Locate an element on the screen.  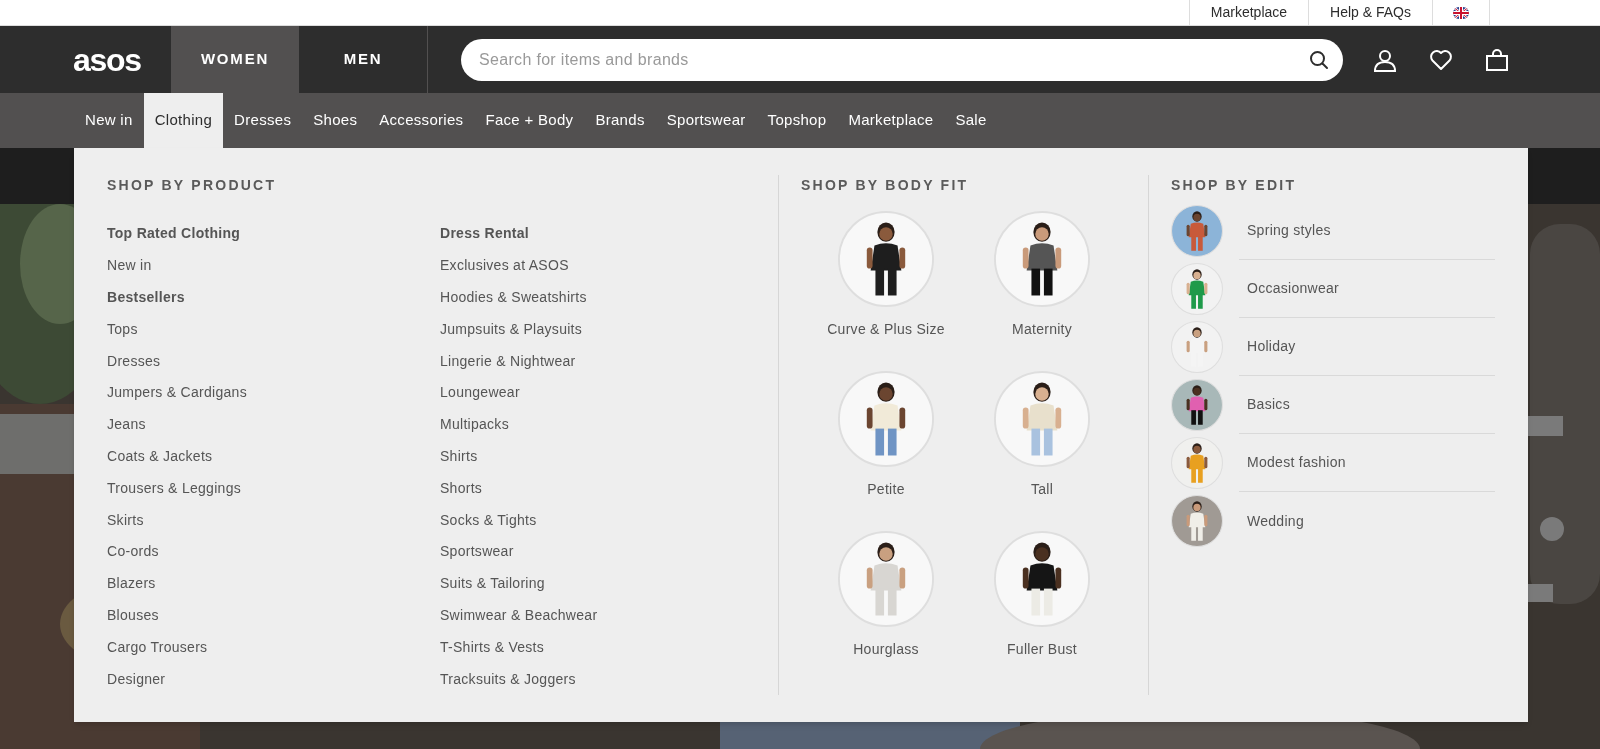
body-fit-link: Hourglass is located at coordinates (886, 649).